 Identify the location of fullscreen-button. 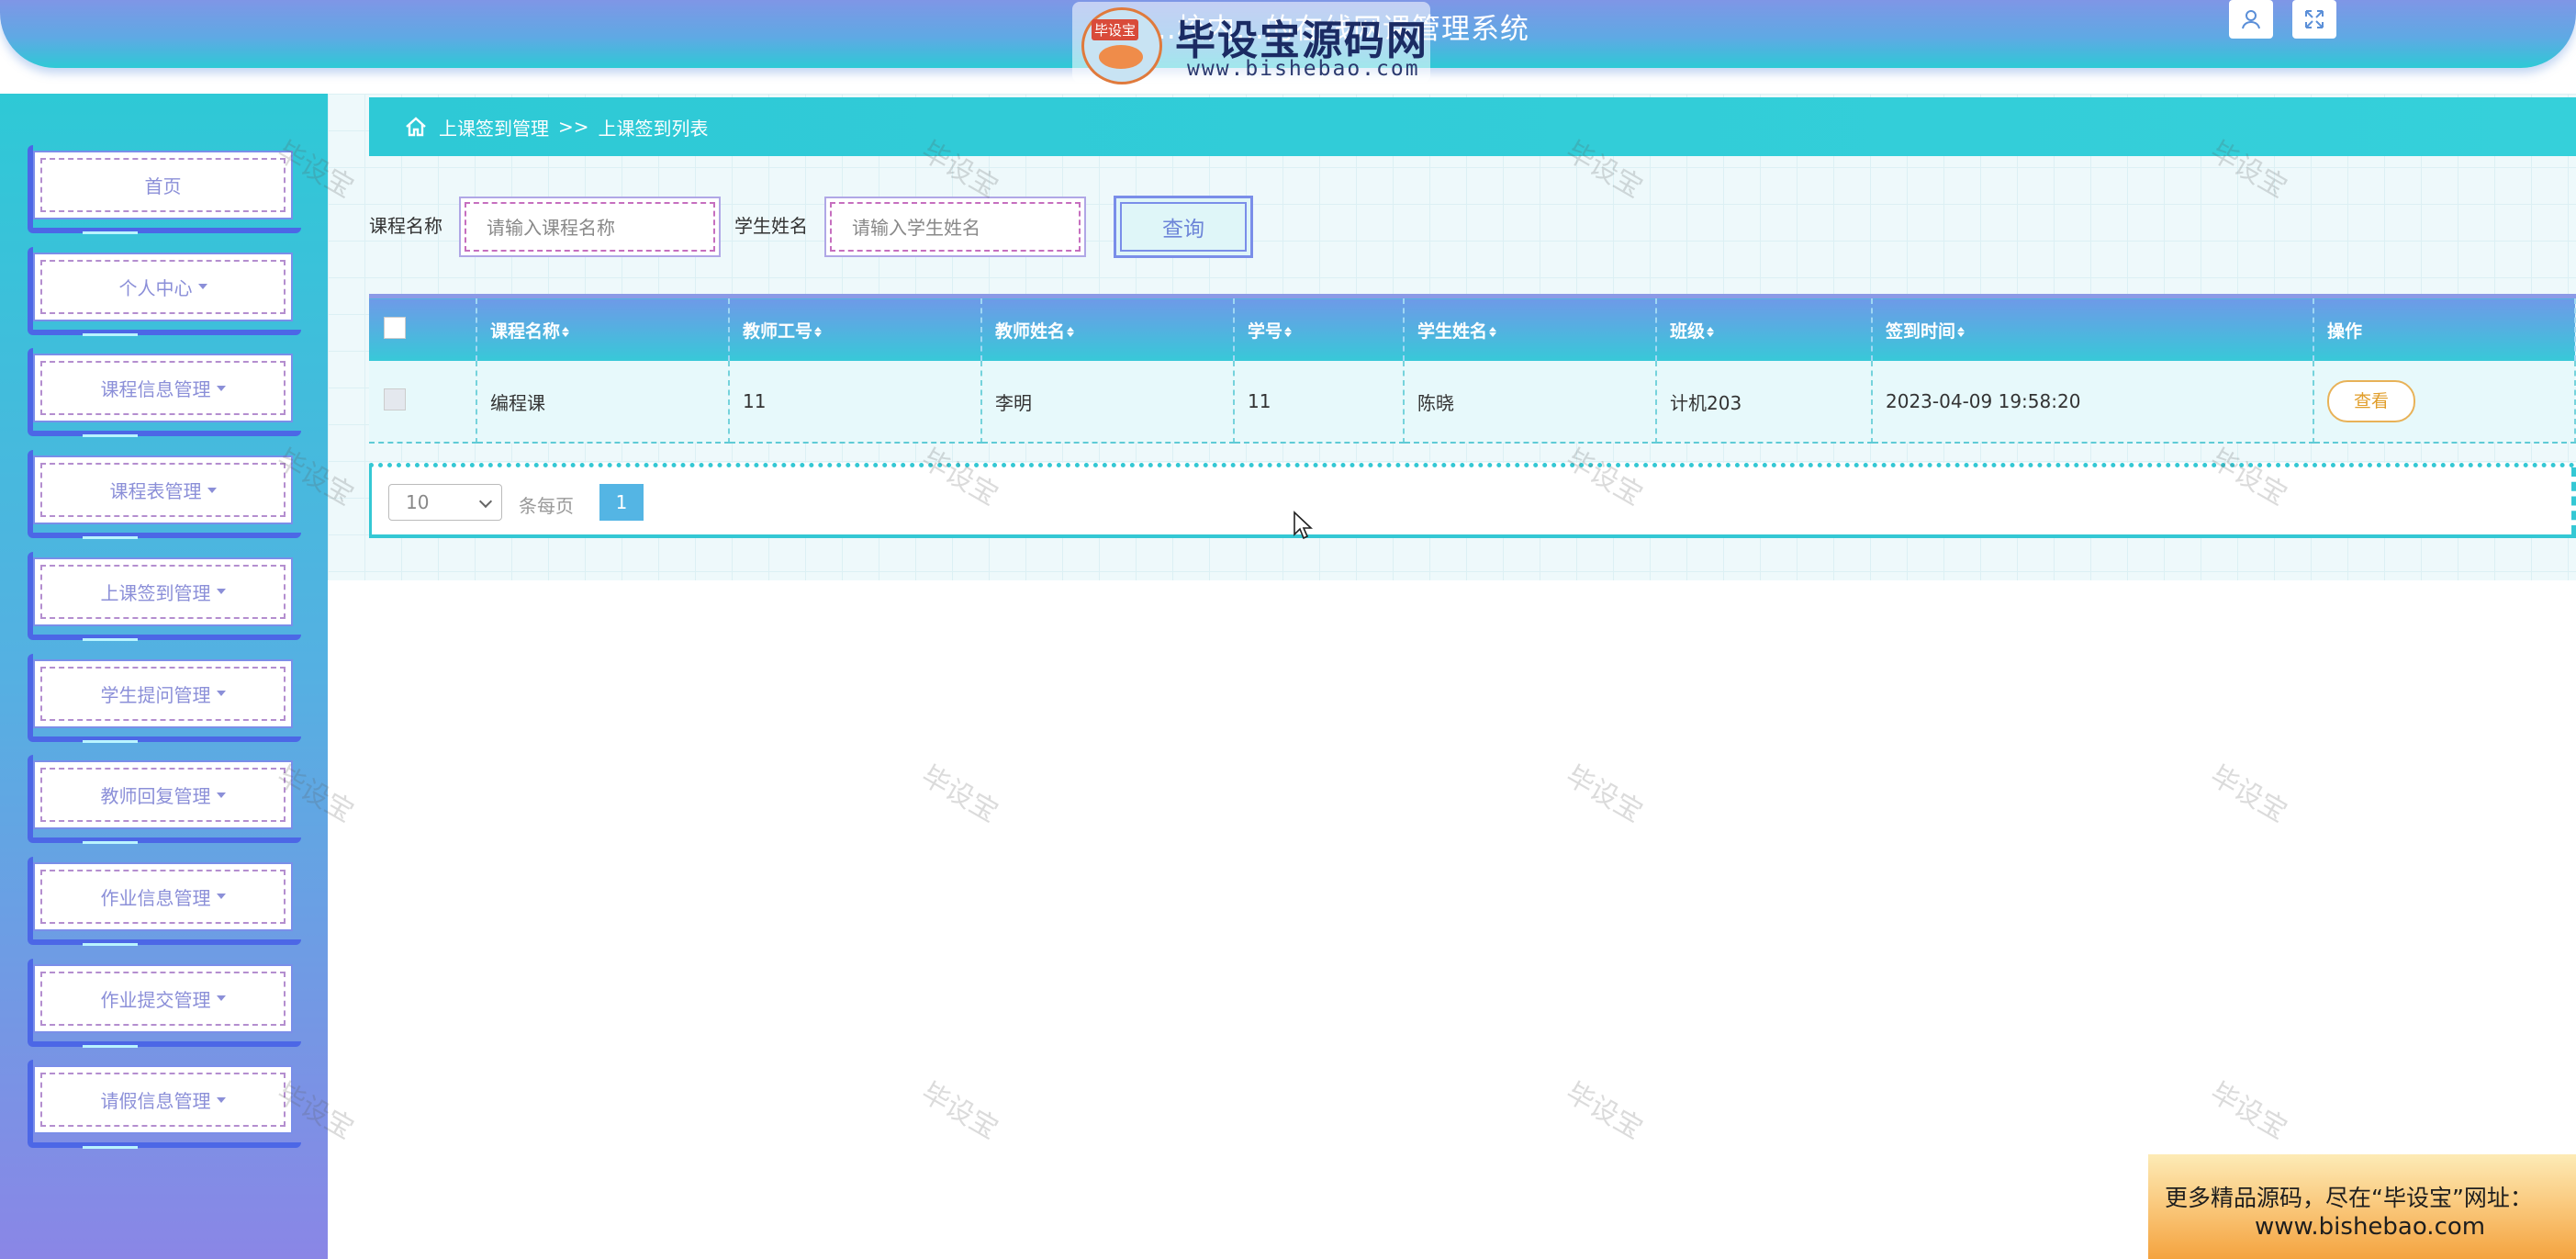
(2314, 19).